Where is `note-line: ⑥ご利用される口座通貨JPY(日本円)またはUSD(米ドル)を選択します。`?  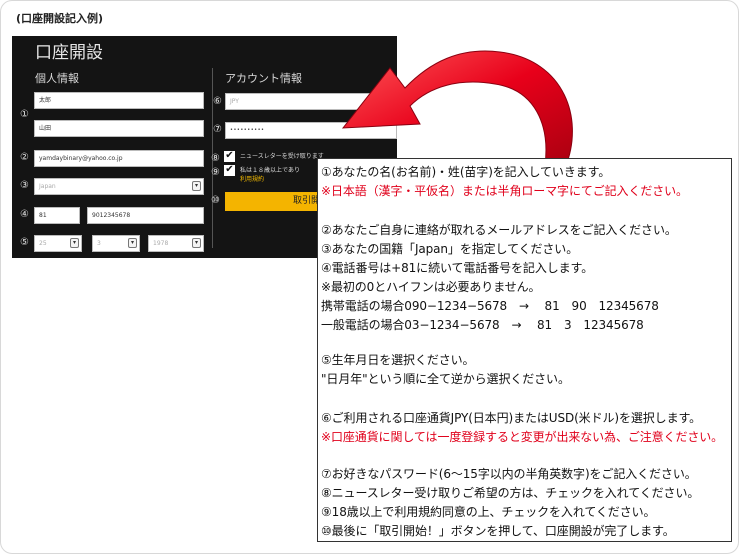 note-line: ⑥ご利用される口座通貨JPY(日本円)またはUSD(米ドル)を選択します。 is located at coordinates (511, 418).